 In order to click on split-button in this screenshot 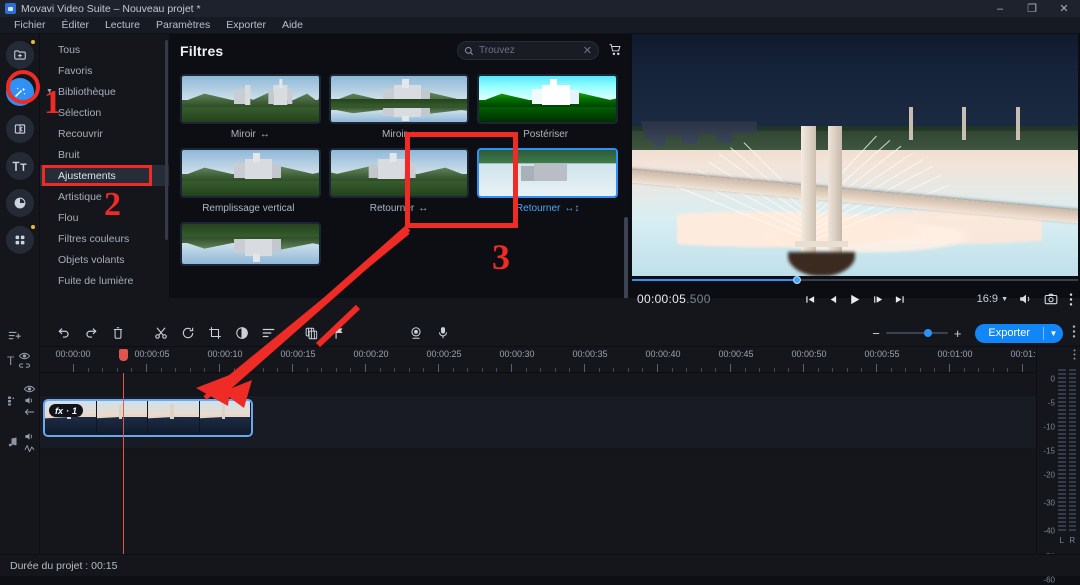, I will do `click(160, 333)`.